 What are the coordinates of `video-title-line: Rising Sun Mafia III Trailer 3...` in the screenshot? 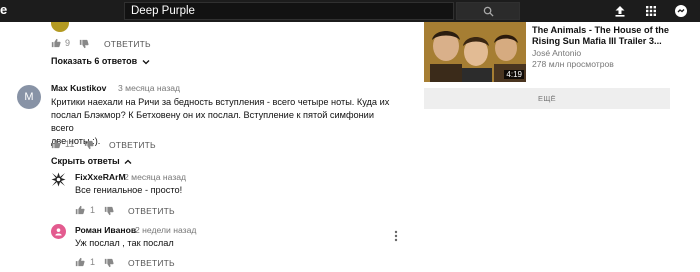 It's located at (597, 41).